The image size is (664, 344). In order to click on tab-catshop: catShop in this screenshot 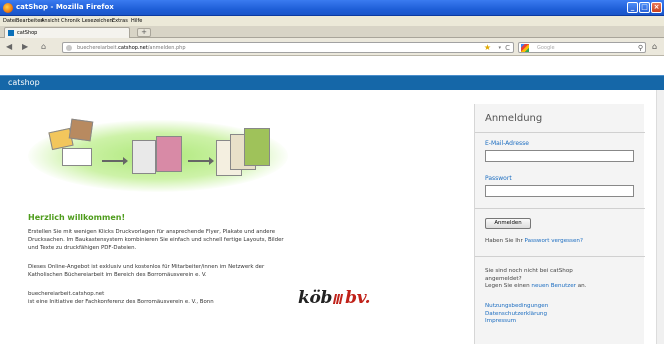, I will do `click(67, 32)`.